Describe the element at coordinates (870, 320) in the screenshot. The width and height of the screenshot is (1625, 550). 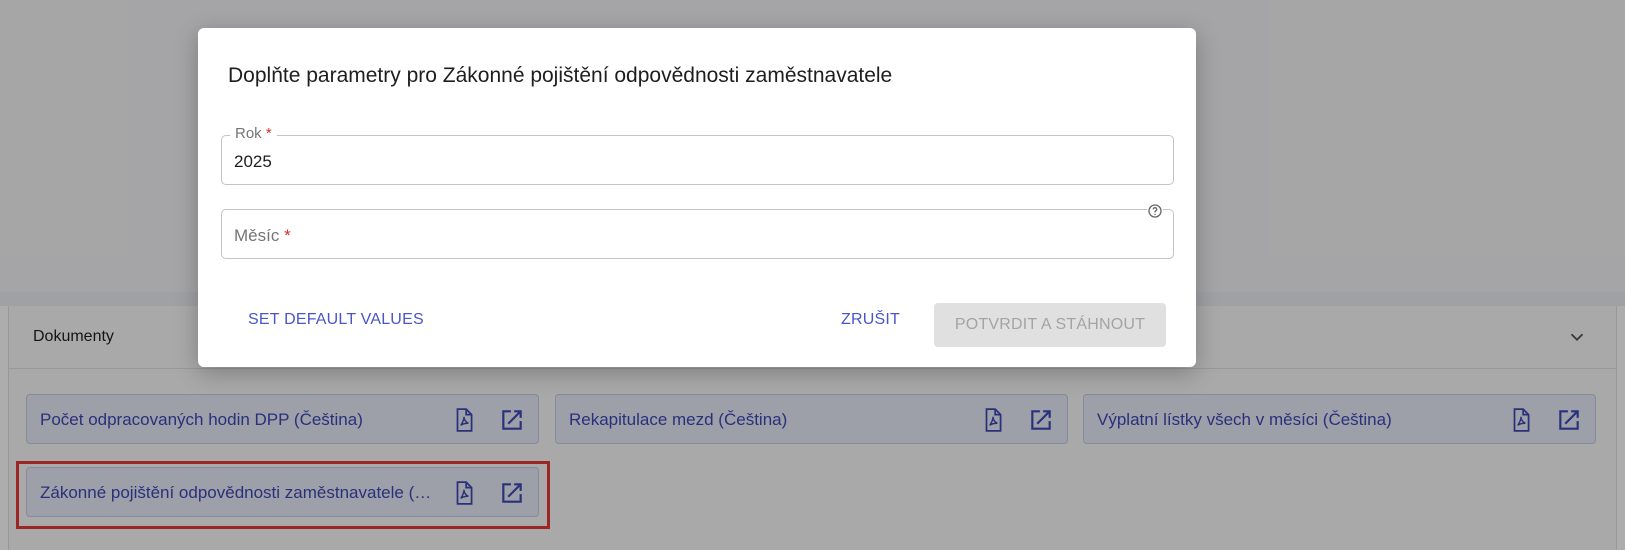
I see `cancel-button: ZRUŠIT` at that location.